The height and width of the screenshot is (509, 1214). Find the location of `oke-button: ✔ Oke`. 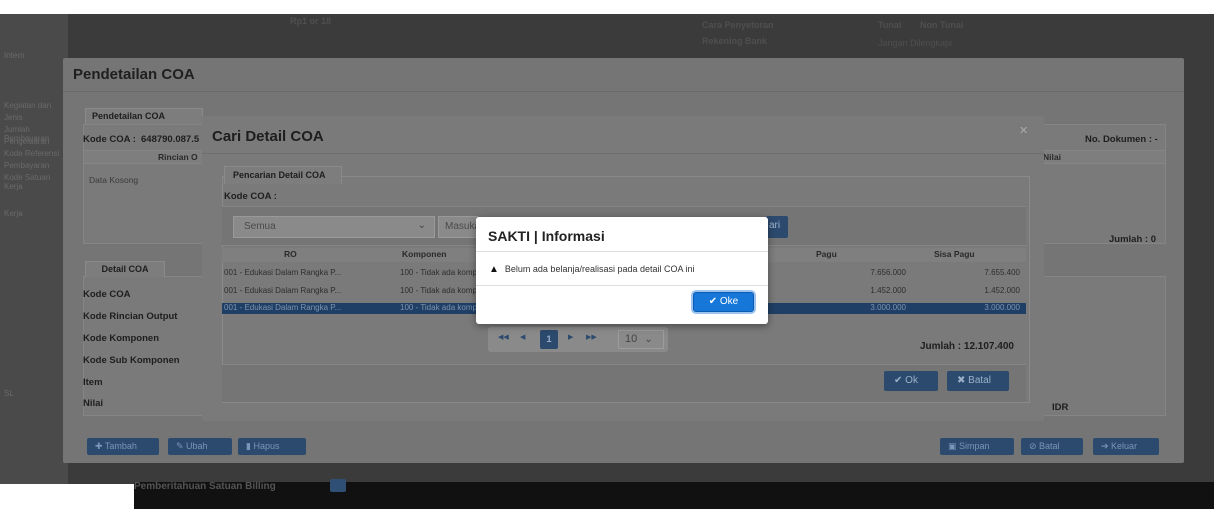

oke-button: ✔ Oke is located at coordinates (723, 302).